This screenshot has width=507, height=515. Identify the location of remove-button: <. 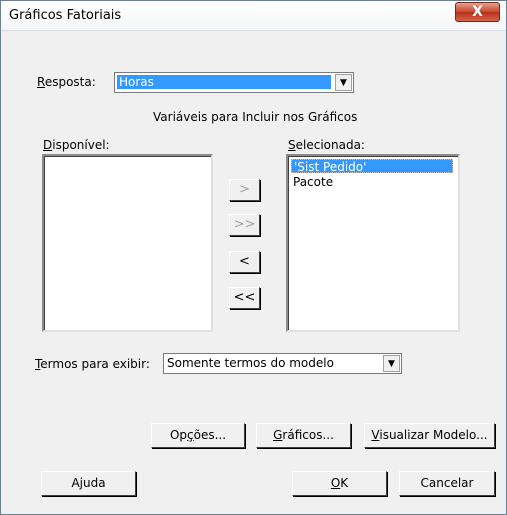
(244, 262).